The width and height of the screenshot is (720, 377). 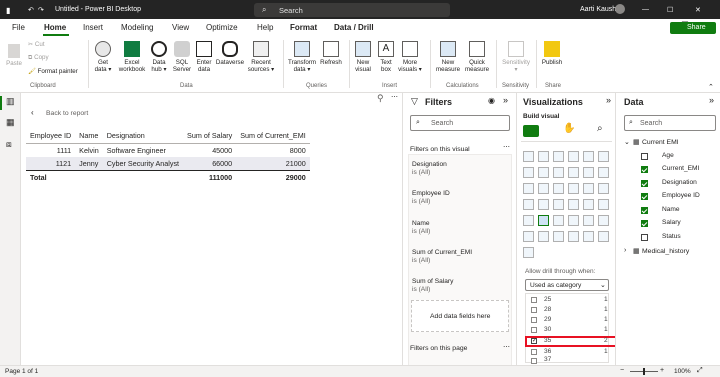 What do you see at coordinates (558, 204) in the screenshot?
I see `gauge-icon` at bounding box center [558, 204].